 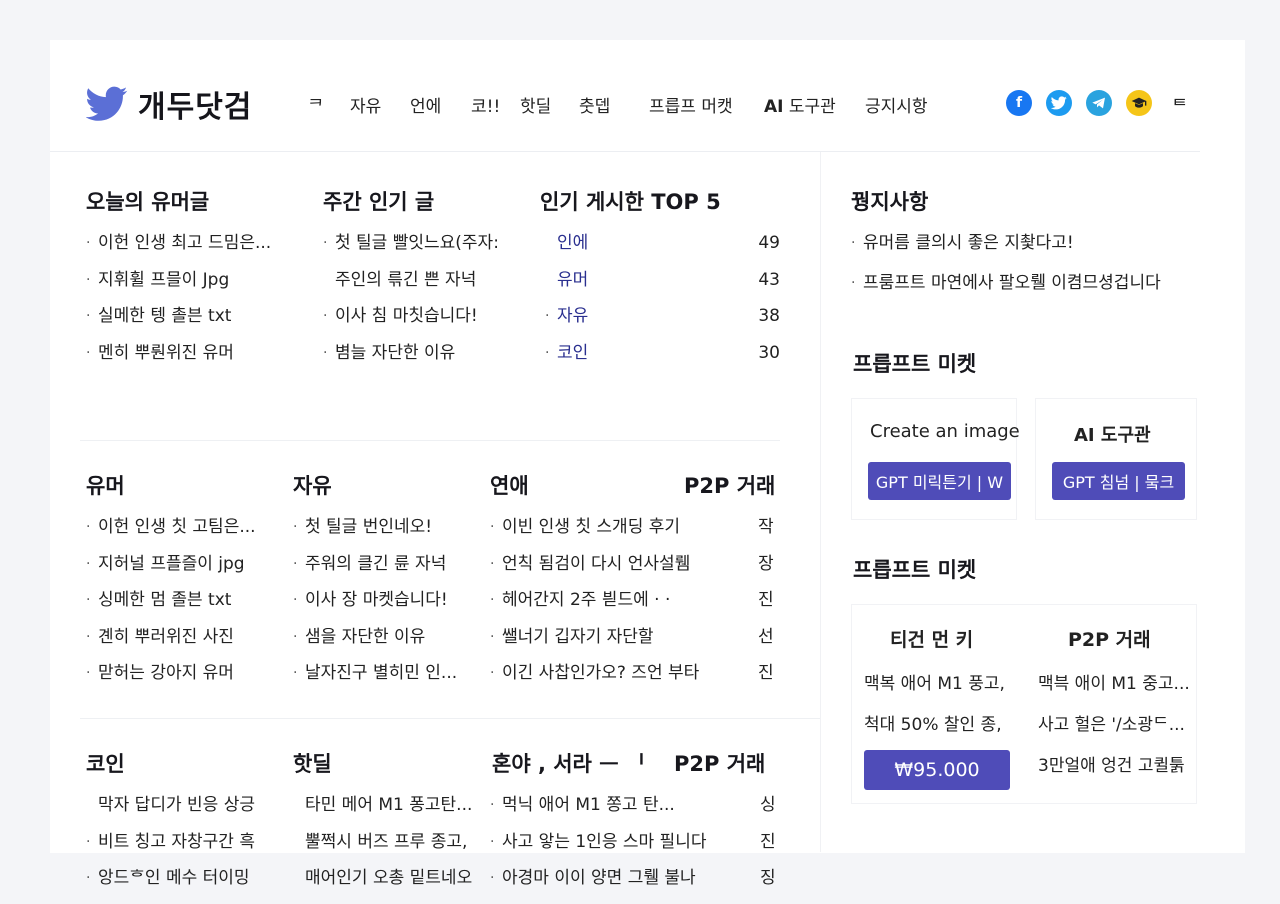 I want to click on p2p-board-title: P2P 거래, so click(x=729, y=485).